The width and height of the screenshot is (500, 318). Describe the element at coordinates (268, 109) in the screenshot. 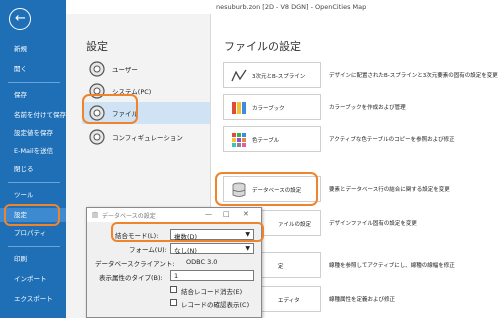

I see `file-setting-button-label: カラーブック` at that location.